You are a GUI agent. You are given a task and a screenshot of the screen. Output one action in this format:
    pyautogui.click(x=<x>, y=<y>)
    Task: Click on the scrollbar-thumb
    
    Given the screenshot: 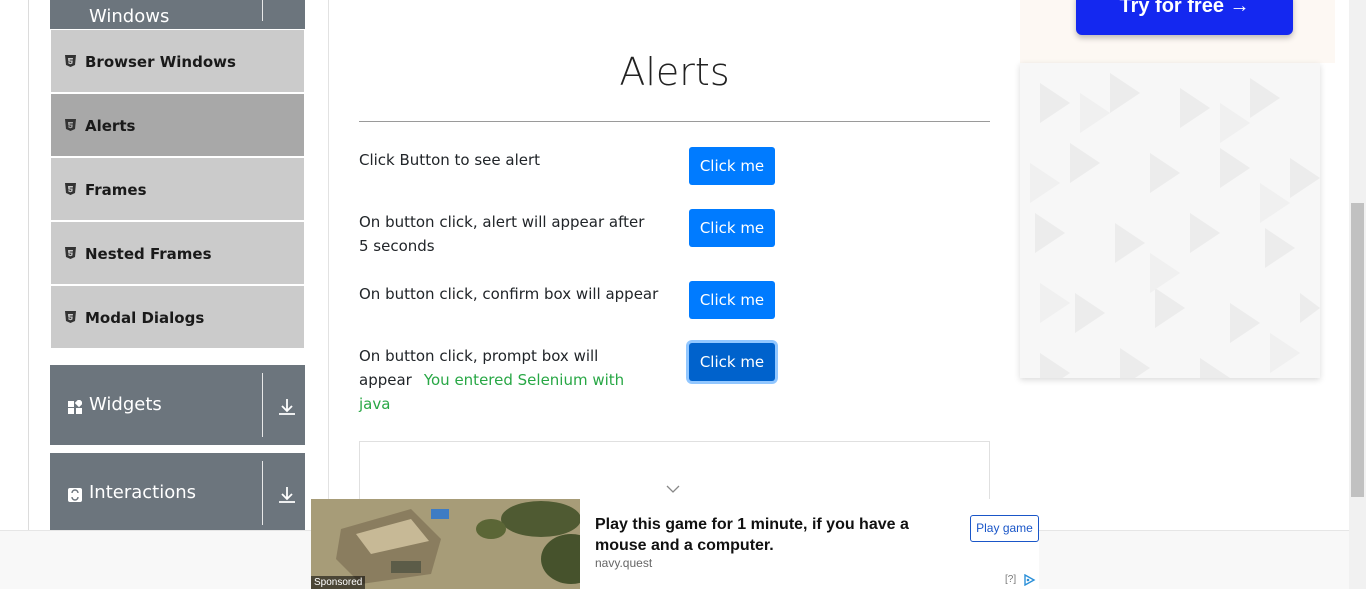 What is the action you would take?
    pyautogui.click(x=1357, y=350)
    